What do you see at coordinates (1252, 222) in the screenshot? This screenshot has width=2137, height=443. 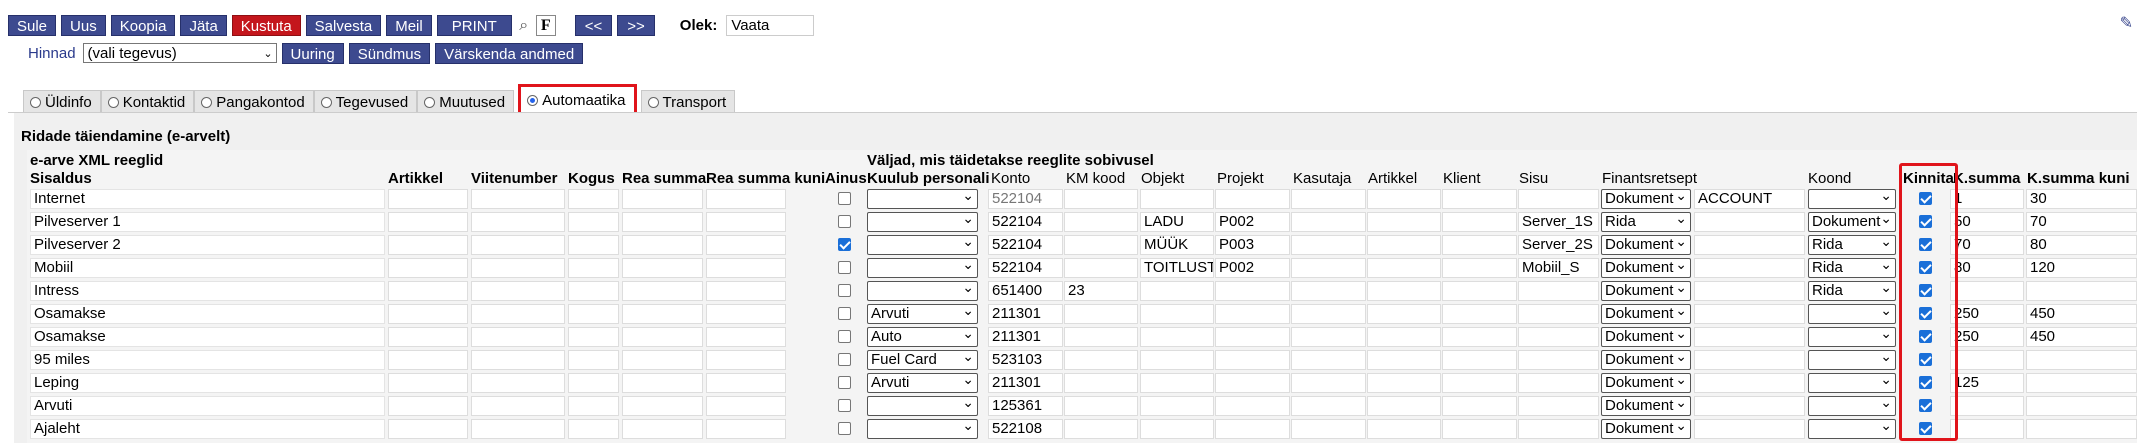 I see `projekt-field: P002` at bounding box center [1252, 222].